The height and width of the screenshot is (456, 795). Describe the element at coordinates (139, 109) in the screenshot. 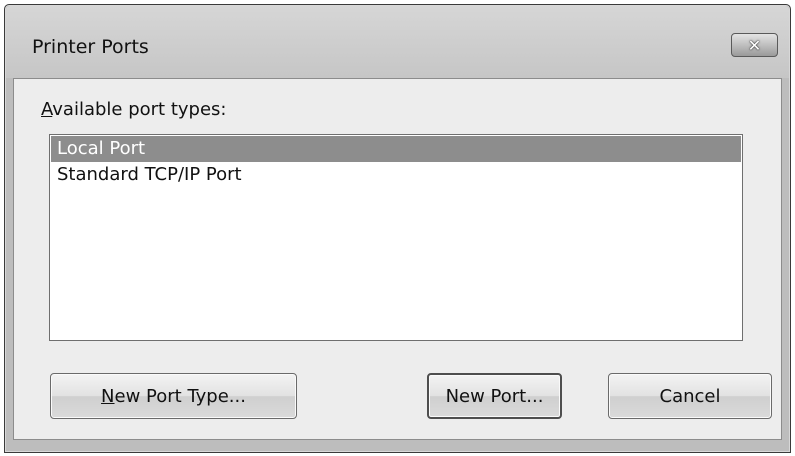

I see `label-text: vailable port types:` at that location.